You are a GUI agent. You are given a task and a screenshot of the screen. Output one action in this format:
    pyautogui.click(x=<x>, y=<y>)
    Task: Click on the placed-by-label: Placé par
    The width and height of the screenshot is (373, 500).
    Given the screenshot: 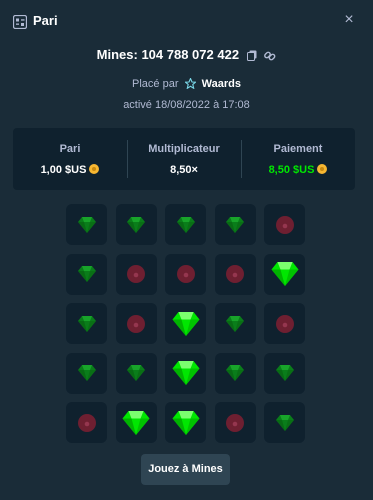 What is the action you would take?
    pyautogui.click(x=155, y=84)
    